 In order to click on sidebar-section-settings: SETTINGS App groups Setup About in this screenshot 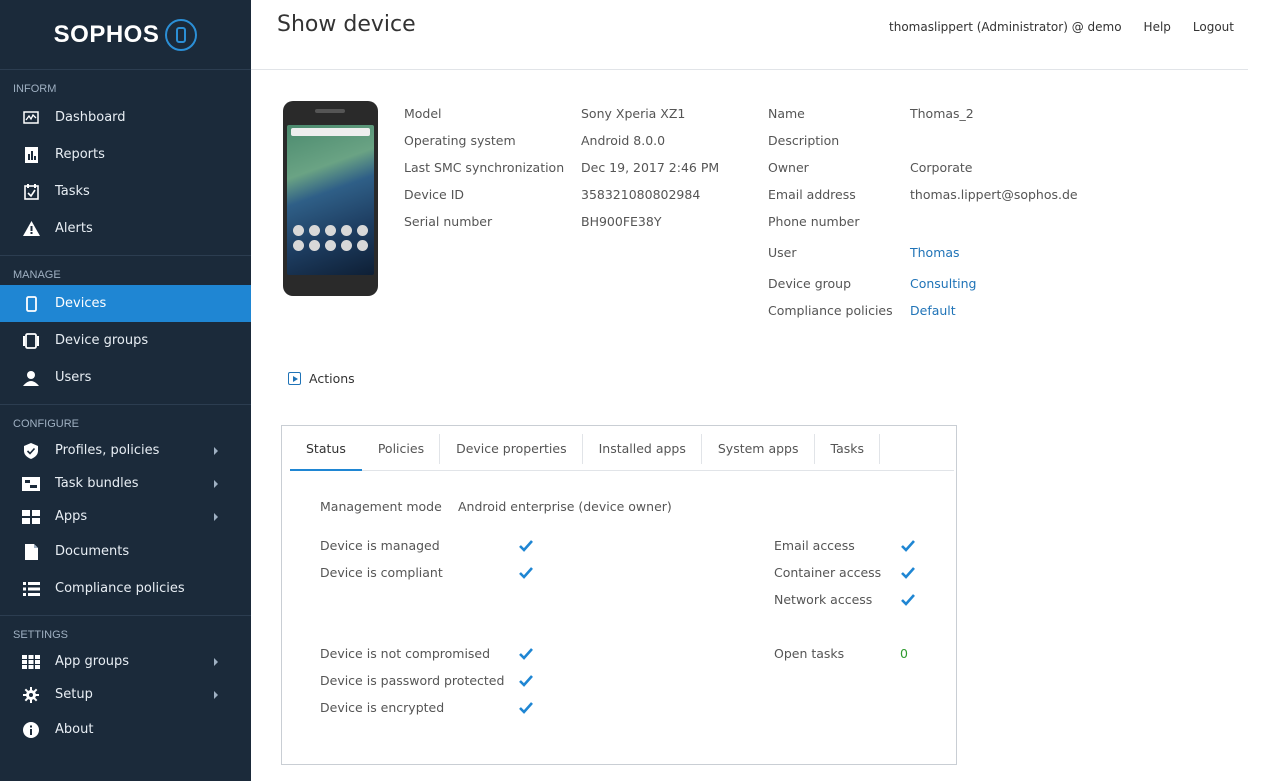, I will do `click(125, 686)`.